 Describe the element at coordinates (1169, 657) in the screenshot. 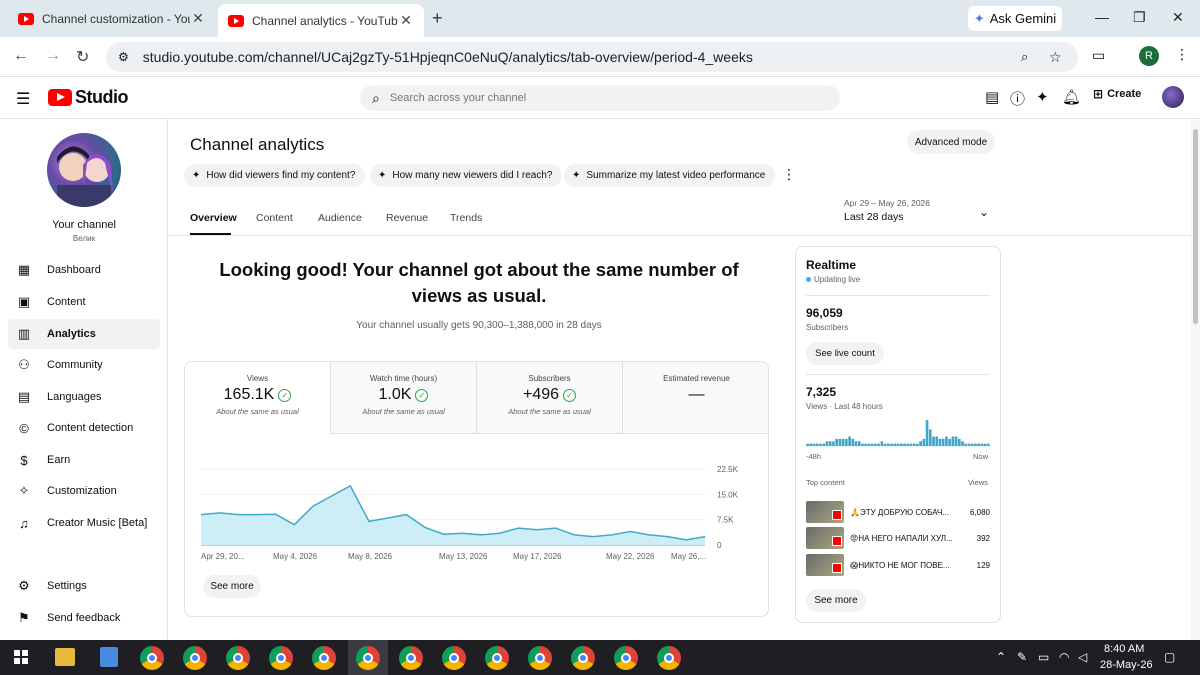

I see `notification-center-icon: ▢` at that location.